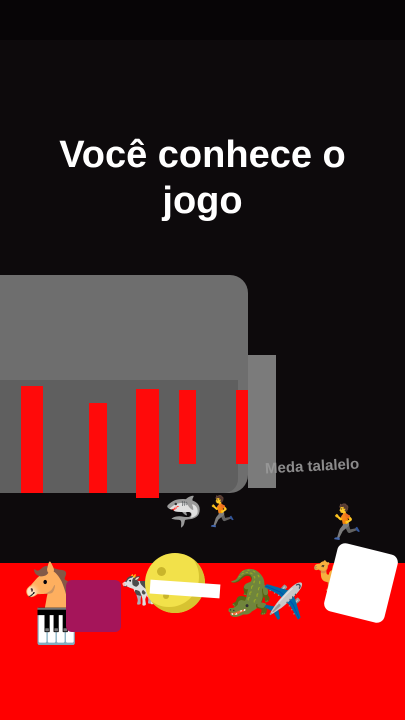  I want to click on game-title: Você conhece o jogo, so click(202, 178).